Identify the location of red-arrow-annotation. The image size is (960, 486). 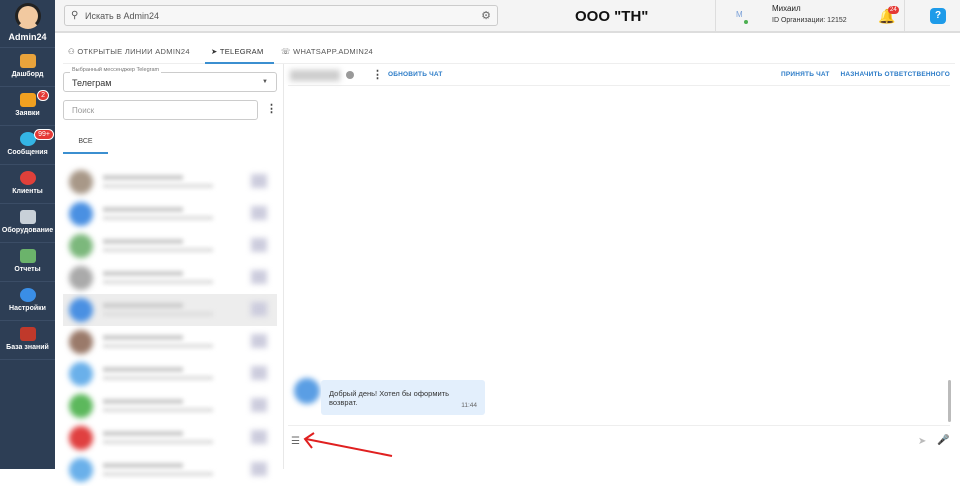
(348, 444).